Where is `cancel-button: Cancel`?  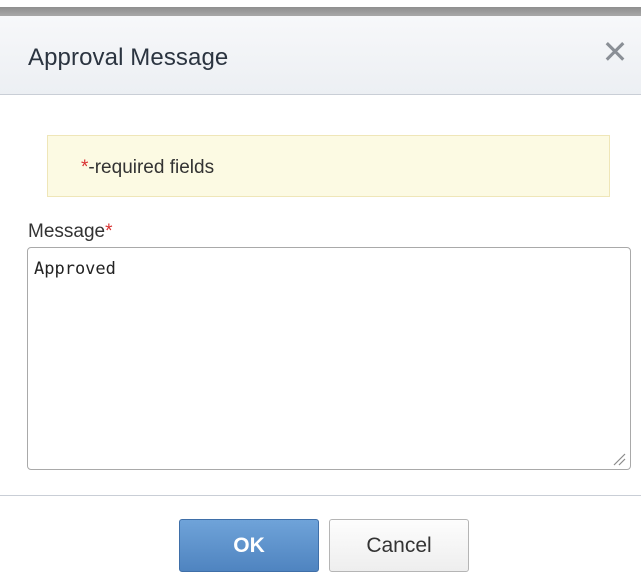
cancel-button: Cancel is located at coordinates (399, 545).